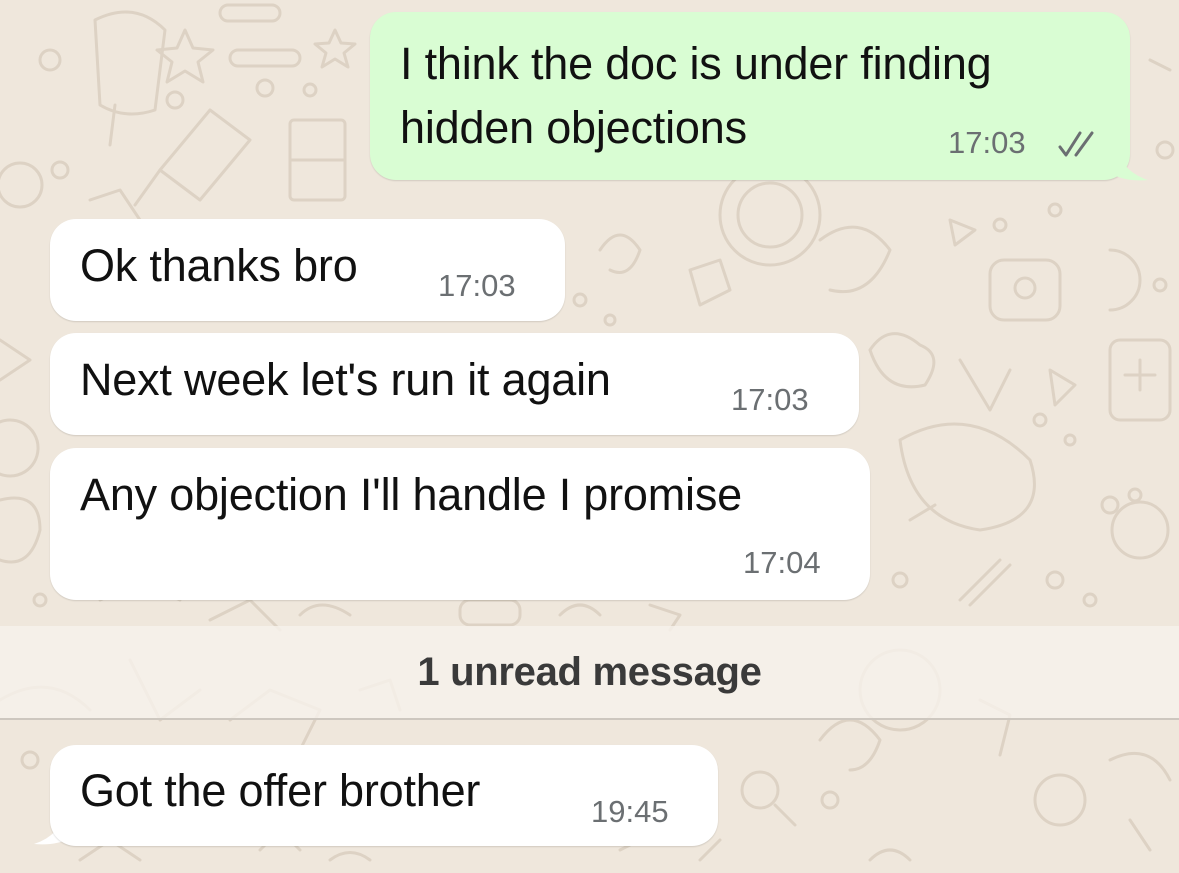 The width and height of the screenshot is (1179, 873). Describe the element at coordinates (696, 63) in the screenshot. I see `message-text-line-1: I think the doc is under finding` at that location.